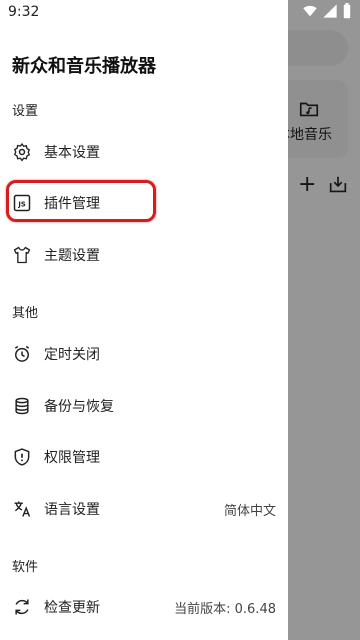  What do you see at coordinates (84, 66) in the screenshot?
I see `app-title: 新众和音乐播放器` at bounding box center [84, 66].